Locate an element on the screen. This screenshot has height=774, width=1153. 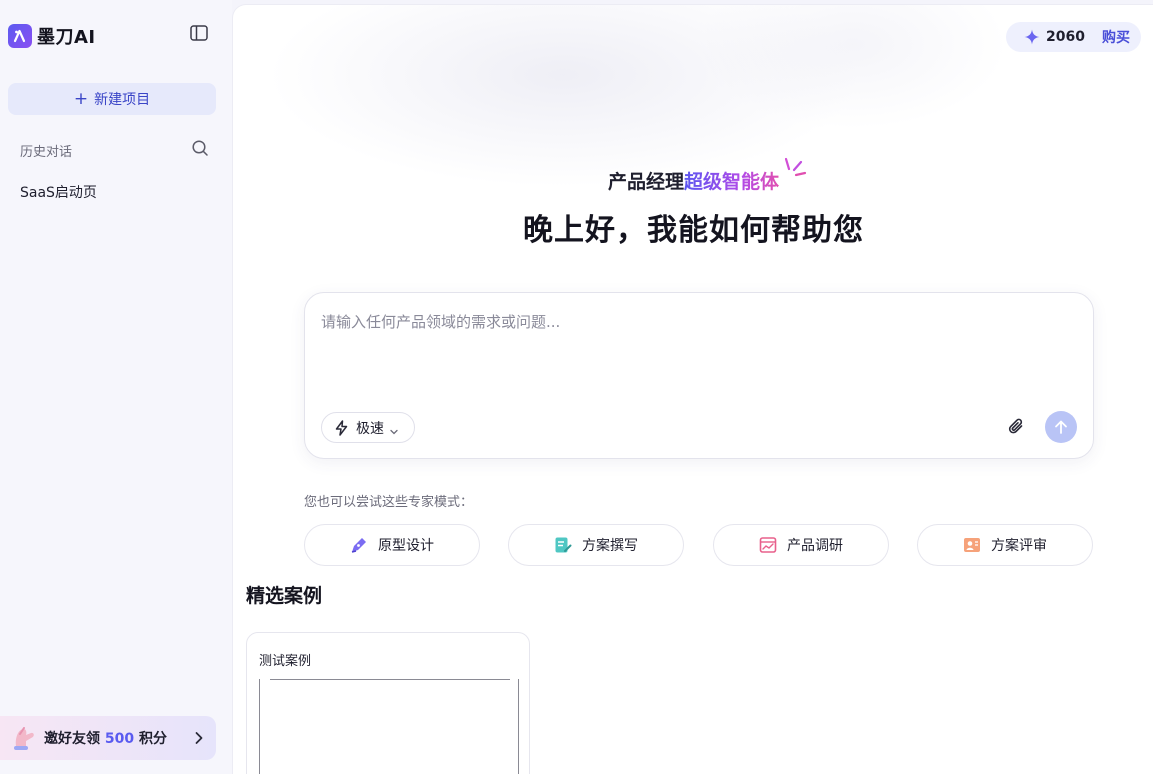
composer: 极速 is located at coordinates (699, 375).